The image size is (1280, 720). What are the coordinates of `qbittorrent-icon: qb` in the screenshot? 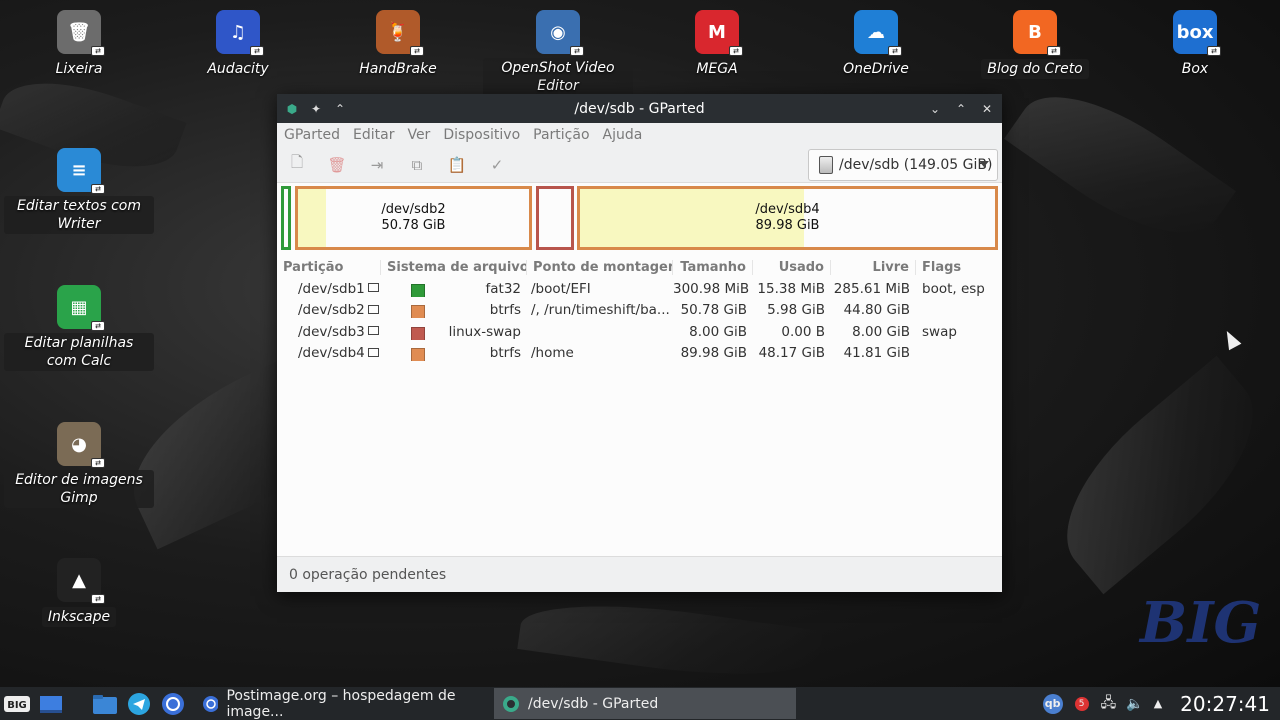 It's located at (1052, 703).